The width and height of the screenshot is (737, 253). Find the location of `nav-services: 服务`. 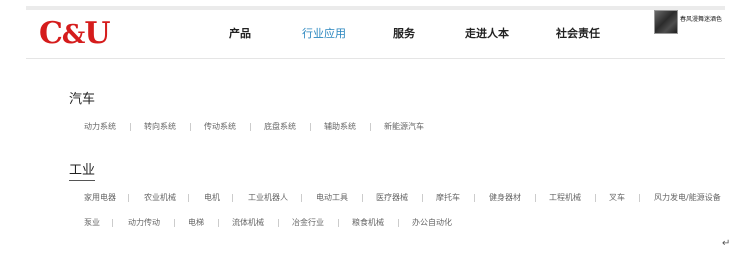

nav-services: 服务 is located at coordinates (404, 34).